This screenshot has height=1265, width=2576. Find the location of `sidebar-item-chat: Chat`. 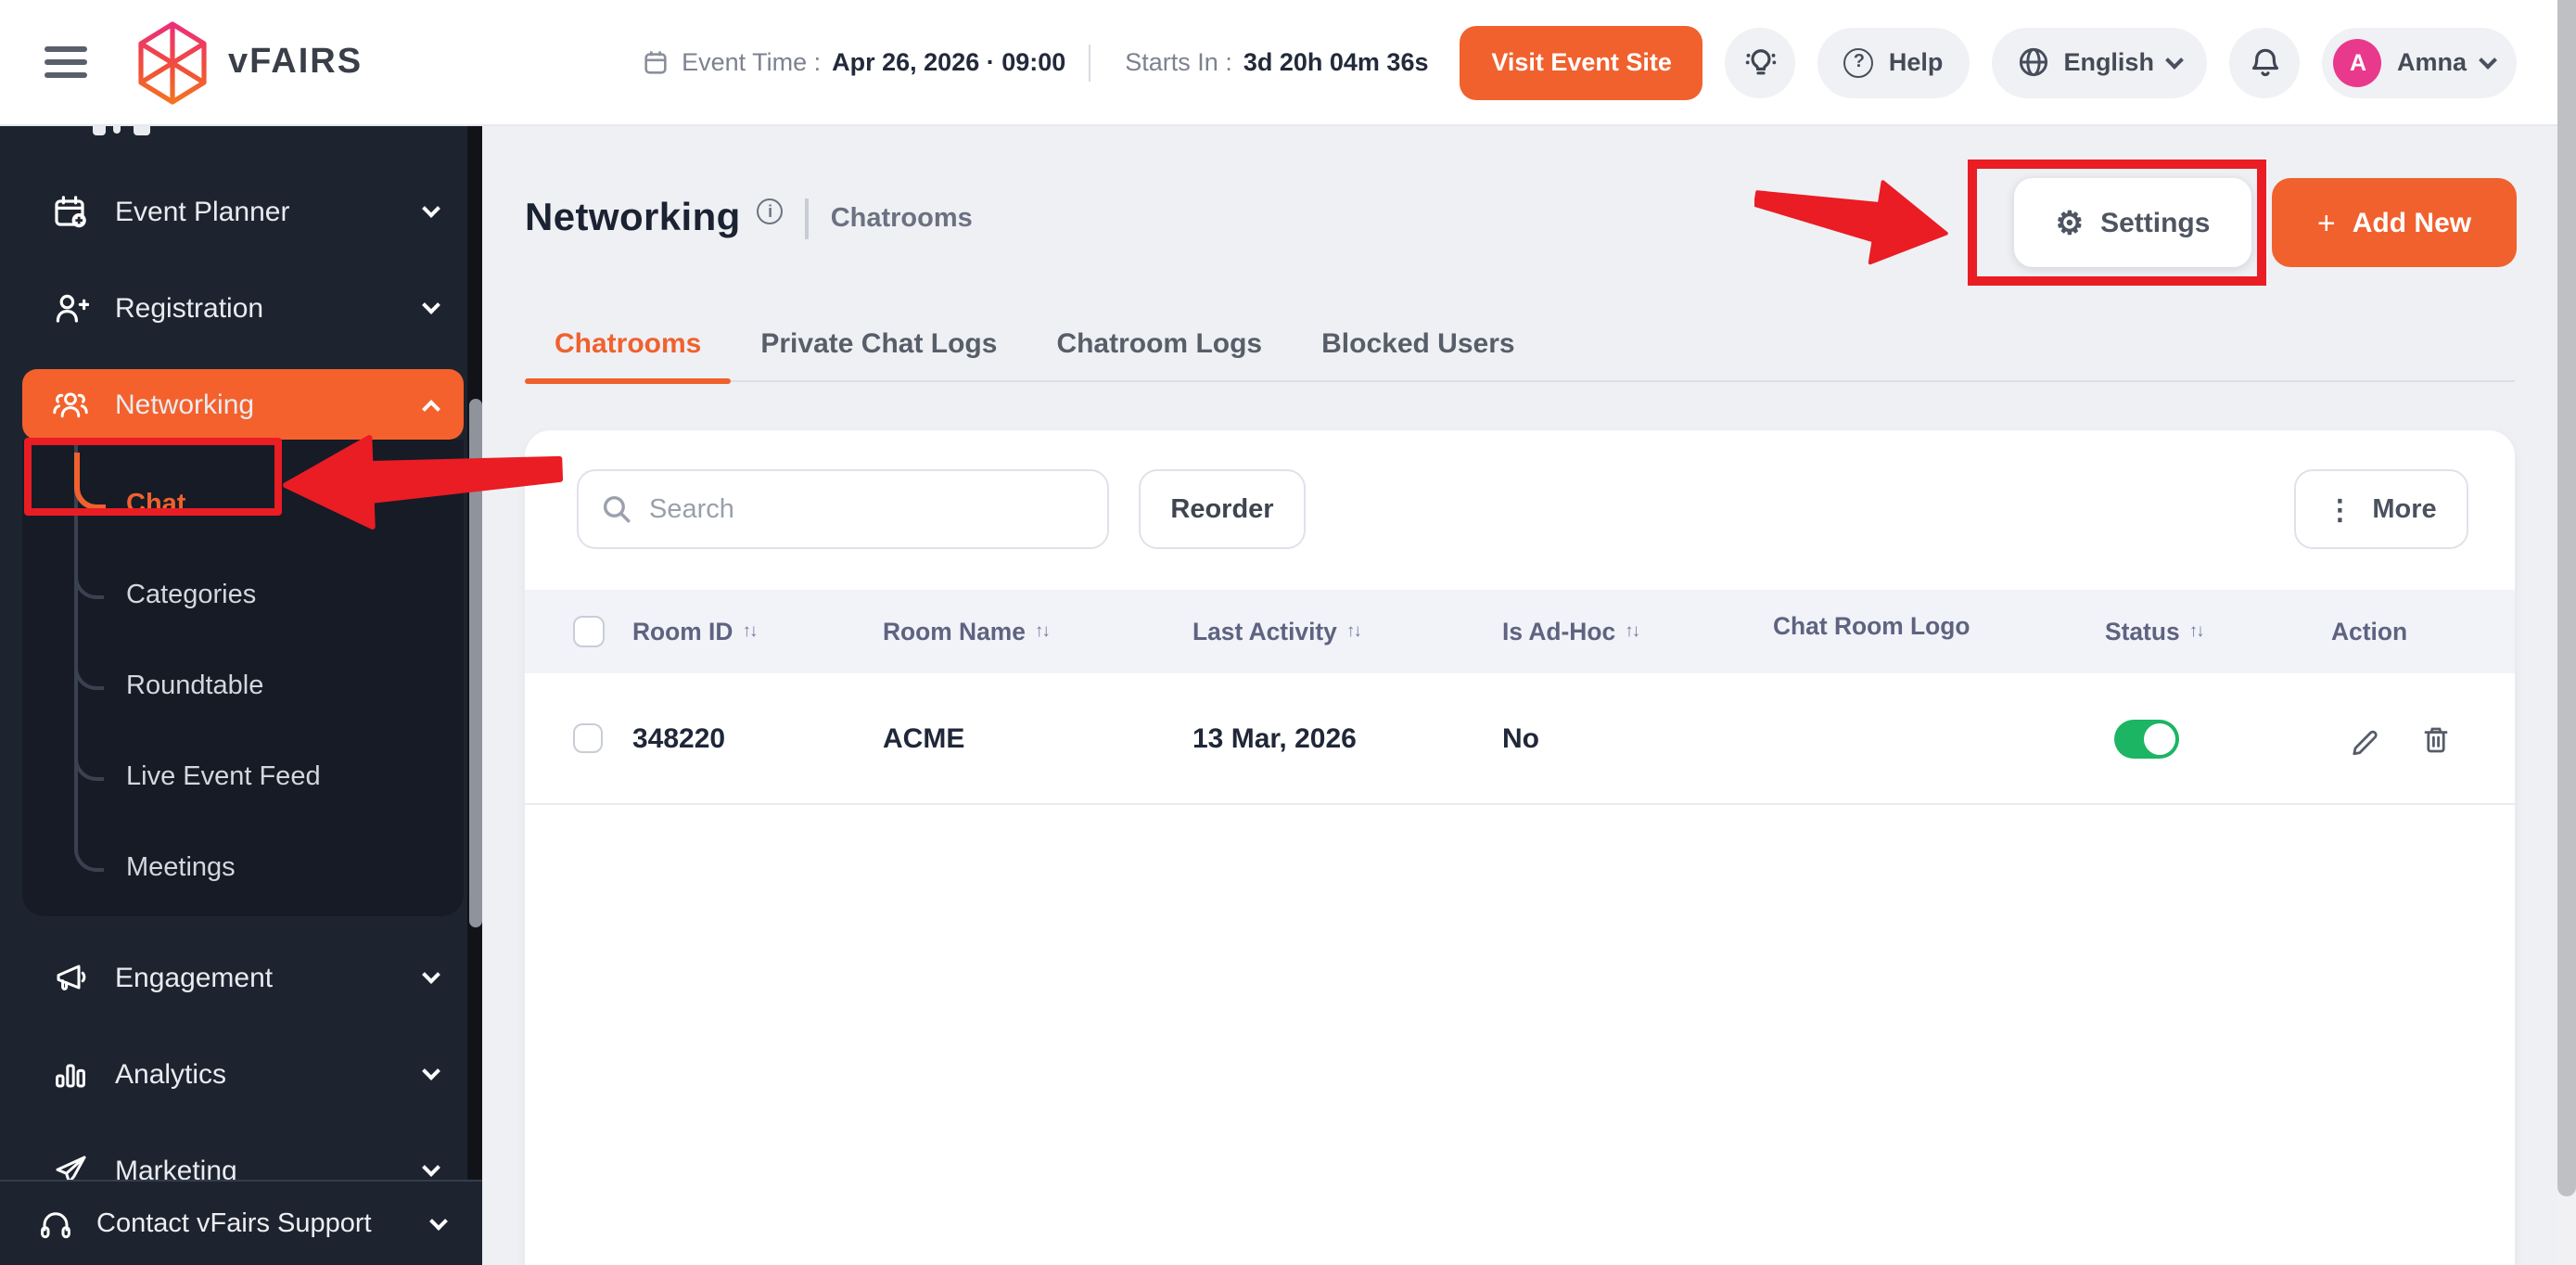

sidebar-item-chat: Chat is located at coordinates (243, 496).